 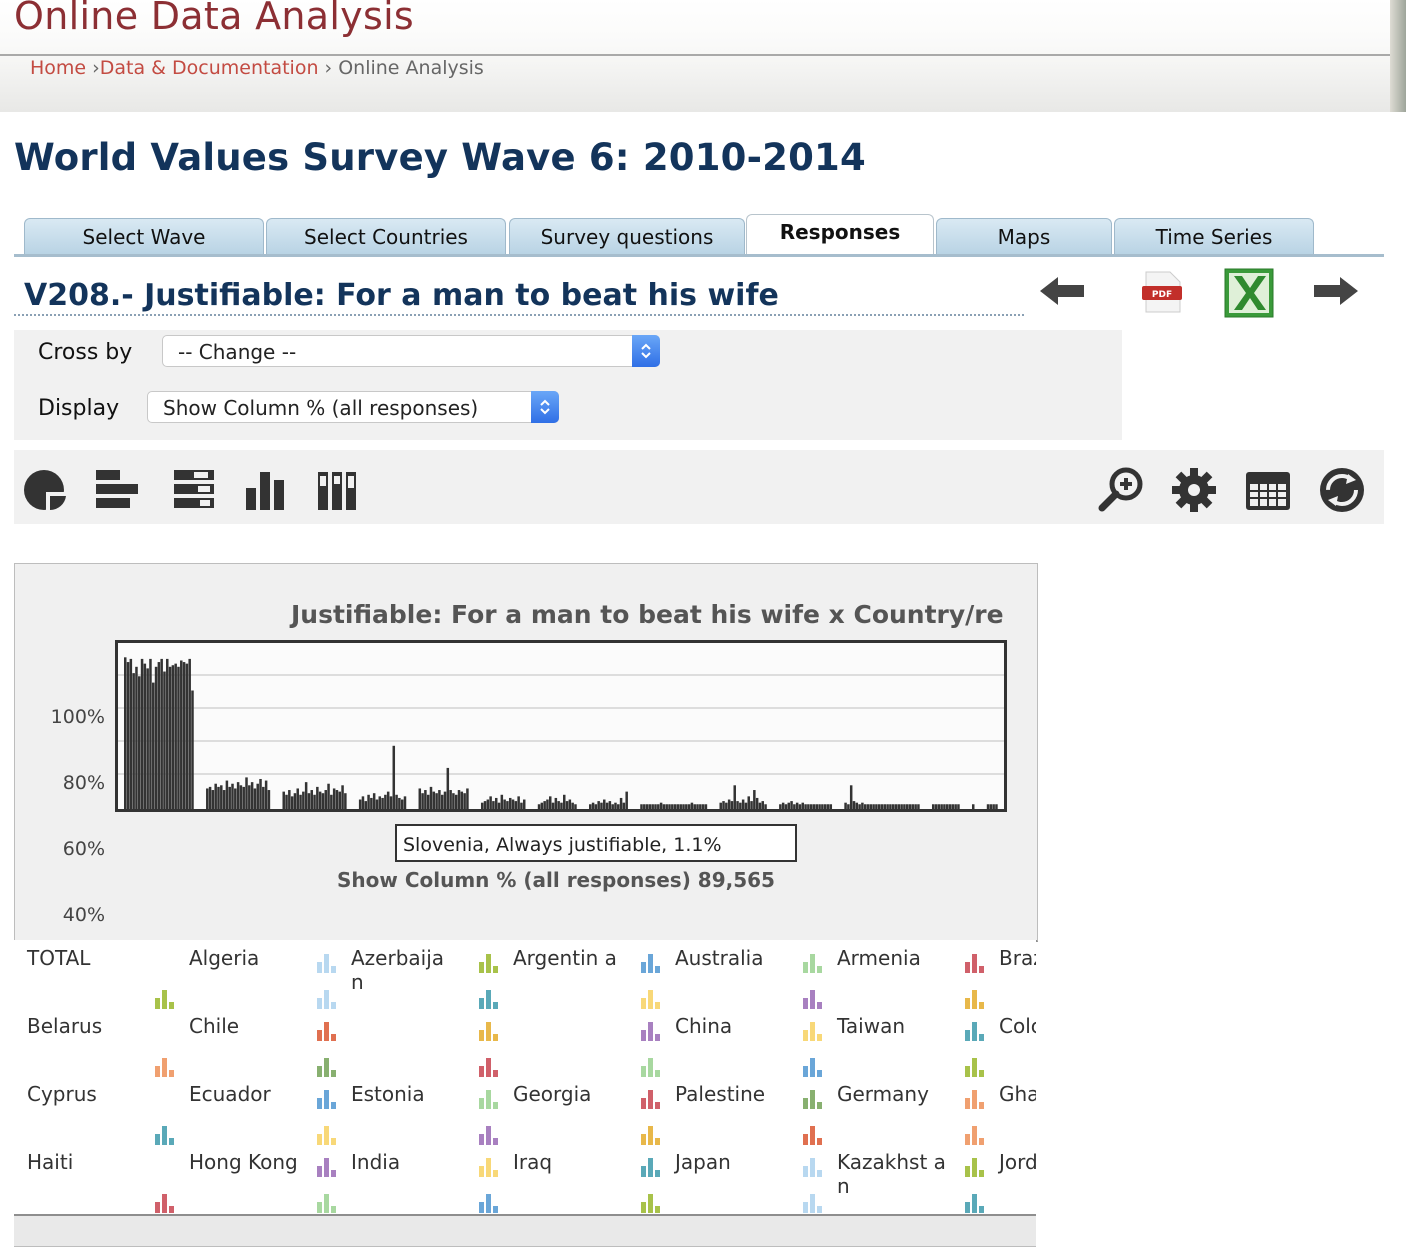 What do you see at coordinates (730, 1162) in the screenshot?
I see `legend-item: Japan` at bounding box center [730, 1162].